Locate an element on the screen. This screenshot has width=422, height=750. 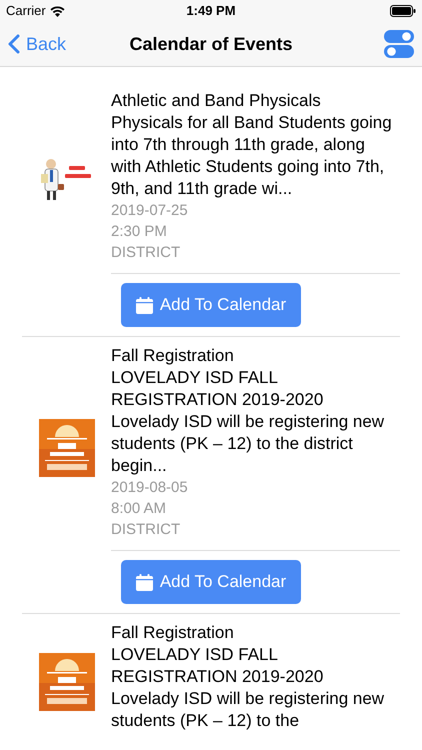
event-description: LOVELADY ISD FALL REGISTRATION 2019-2020 Lovelady ISD will be registering new students (PK – 12) to the is located at coordinates (248, 688).